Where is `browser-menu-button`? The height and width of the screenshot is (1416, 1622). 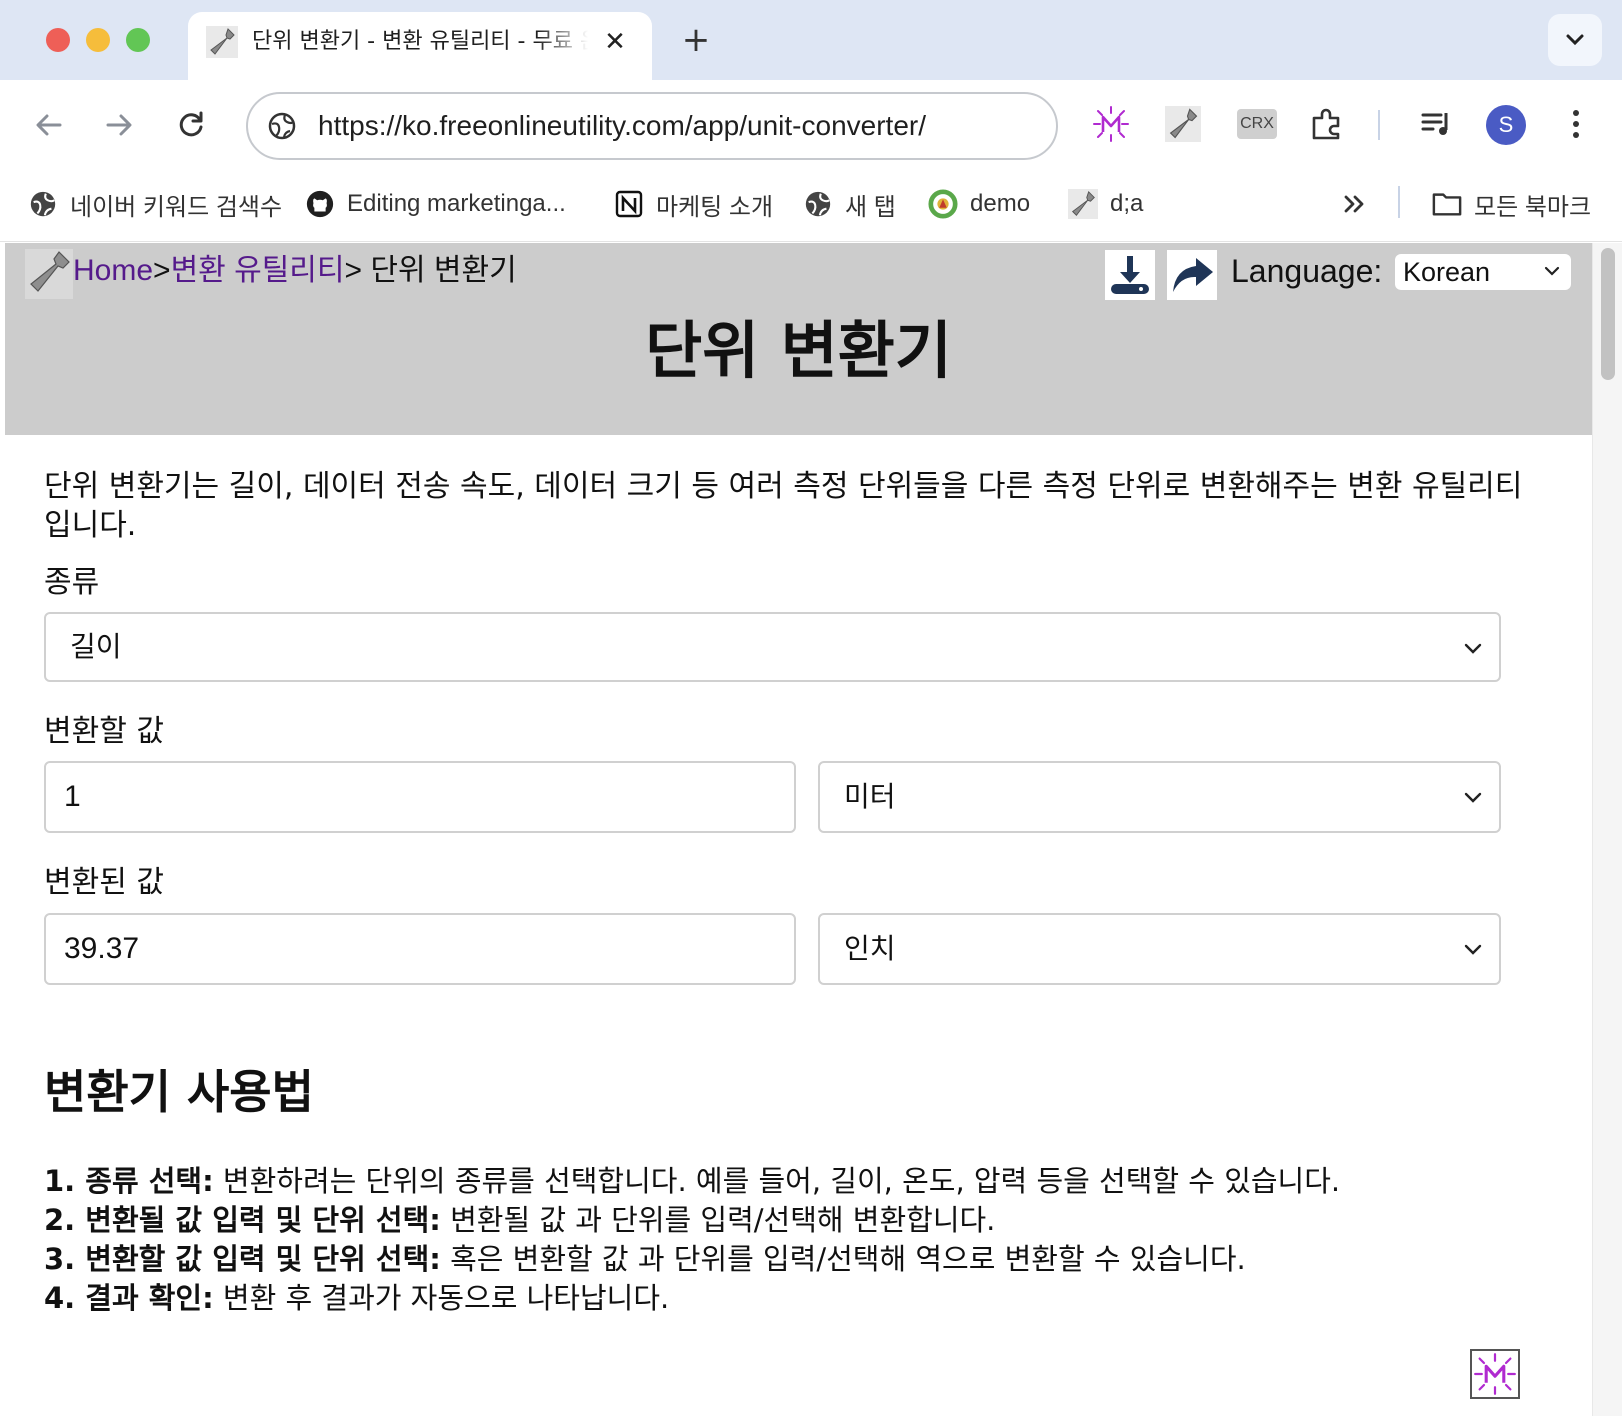
browser-menu-button is located at coordinates (1576, 124).